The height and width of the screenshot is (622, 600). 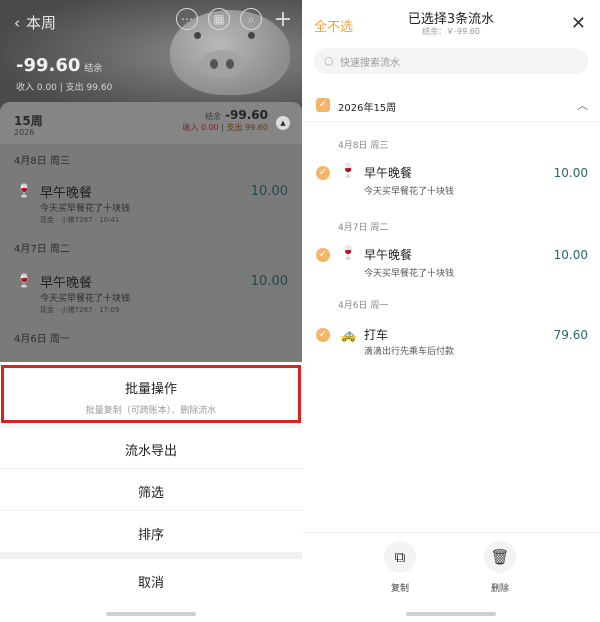 I want to click on balance-value: -99.60, so click(x=48, y=65).